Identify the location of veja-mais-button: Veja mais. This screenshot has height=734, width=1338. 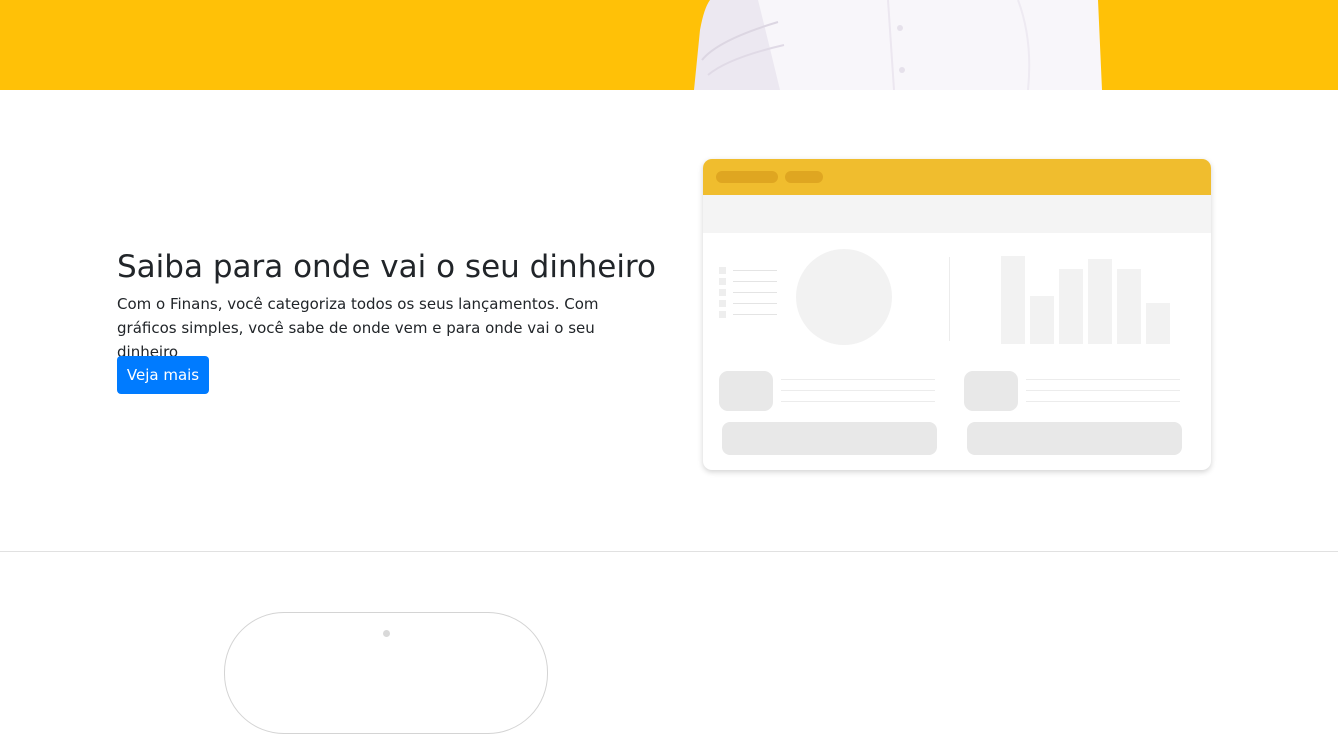
(163, 375).